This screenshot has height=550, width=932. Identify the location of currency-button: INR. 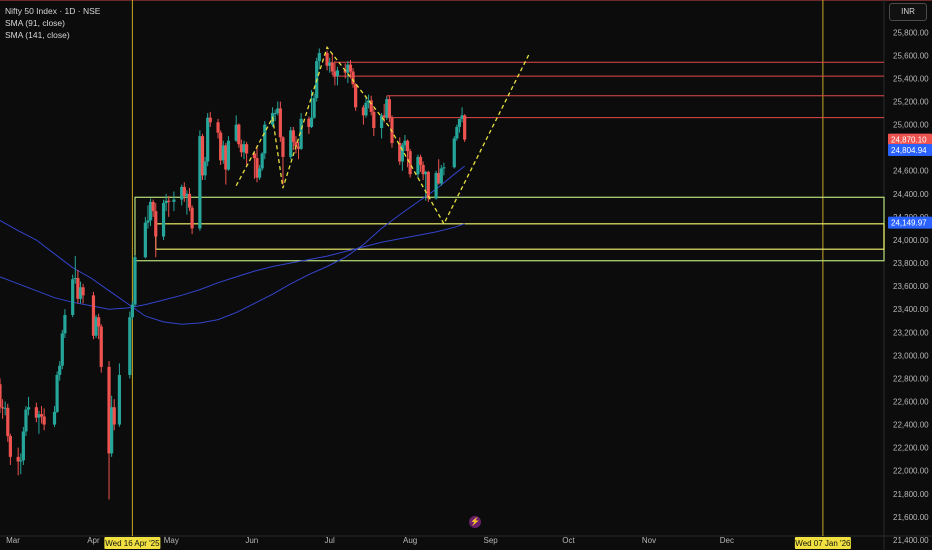
(908, 12).